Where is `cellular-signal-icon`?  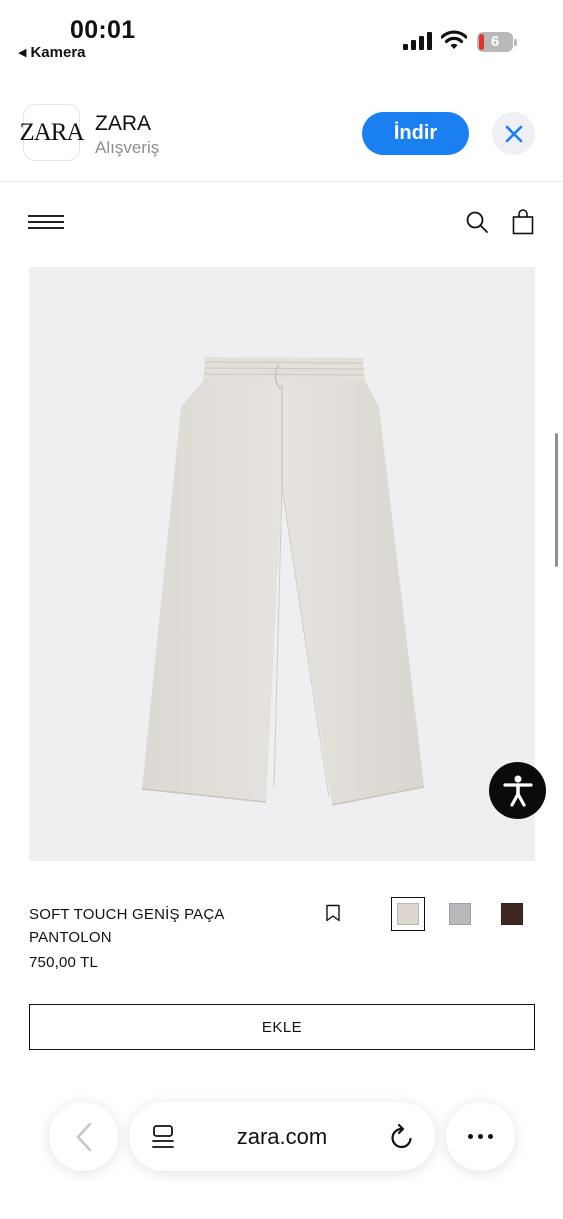 cellular-signal-icon is located at coordinates (417, 41).